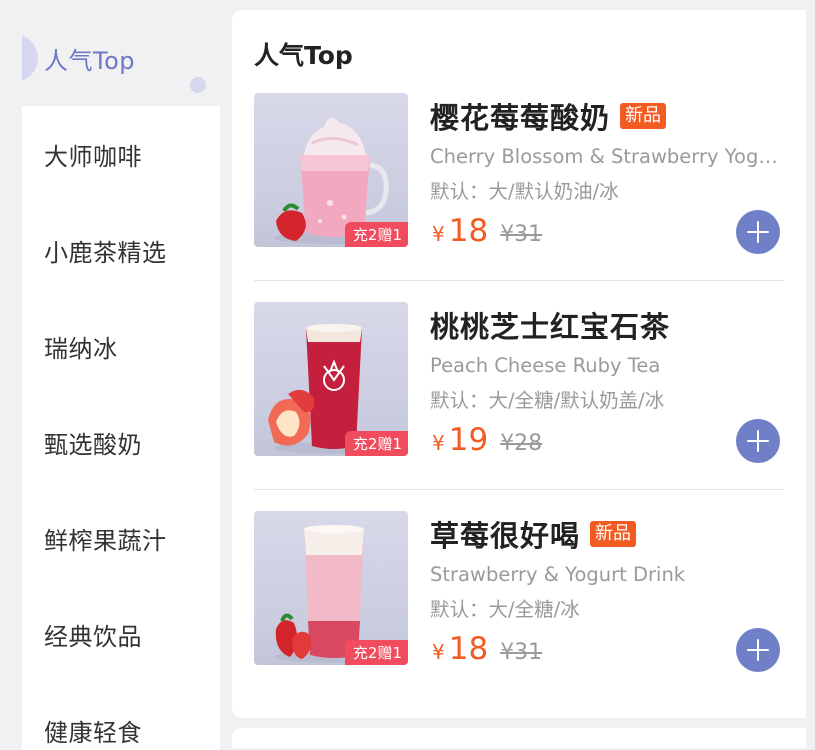  What do you see at coordinates (558, 574) in the screenshot?
I see `product-english-name: Strawberry & Yogurt Drink` at bounding box center [558, 574].